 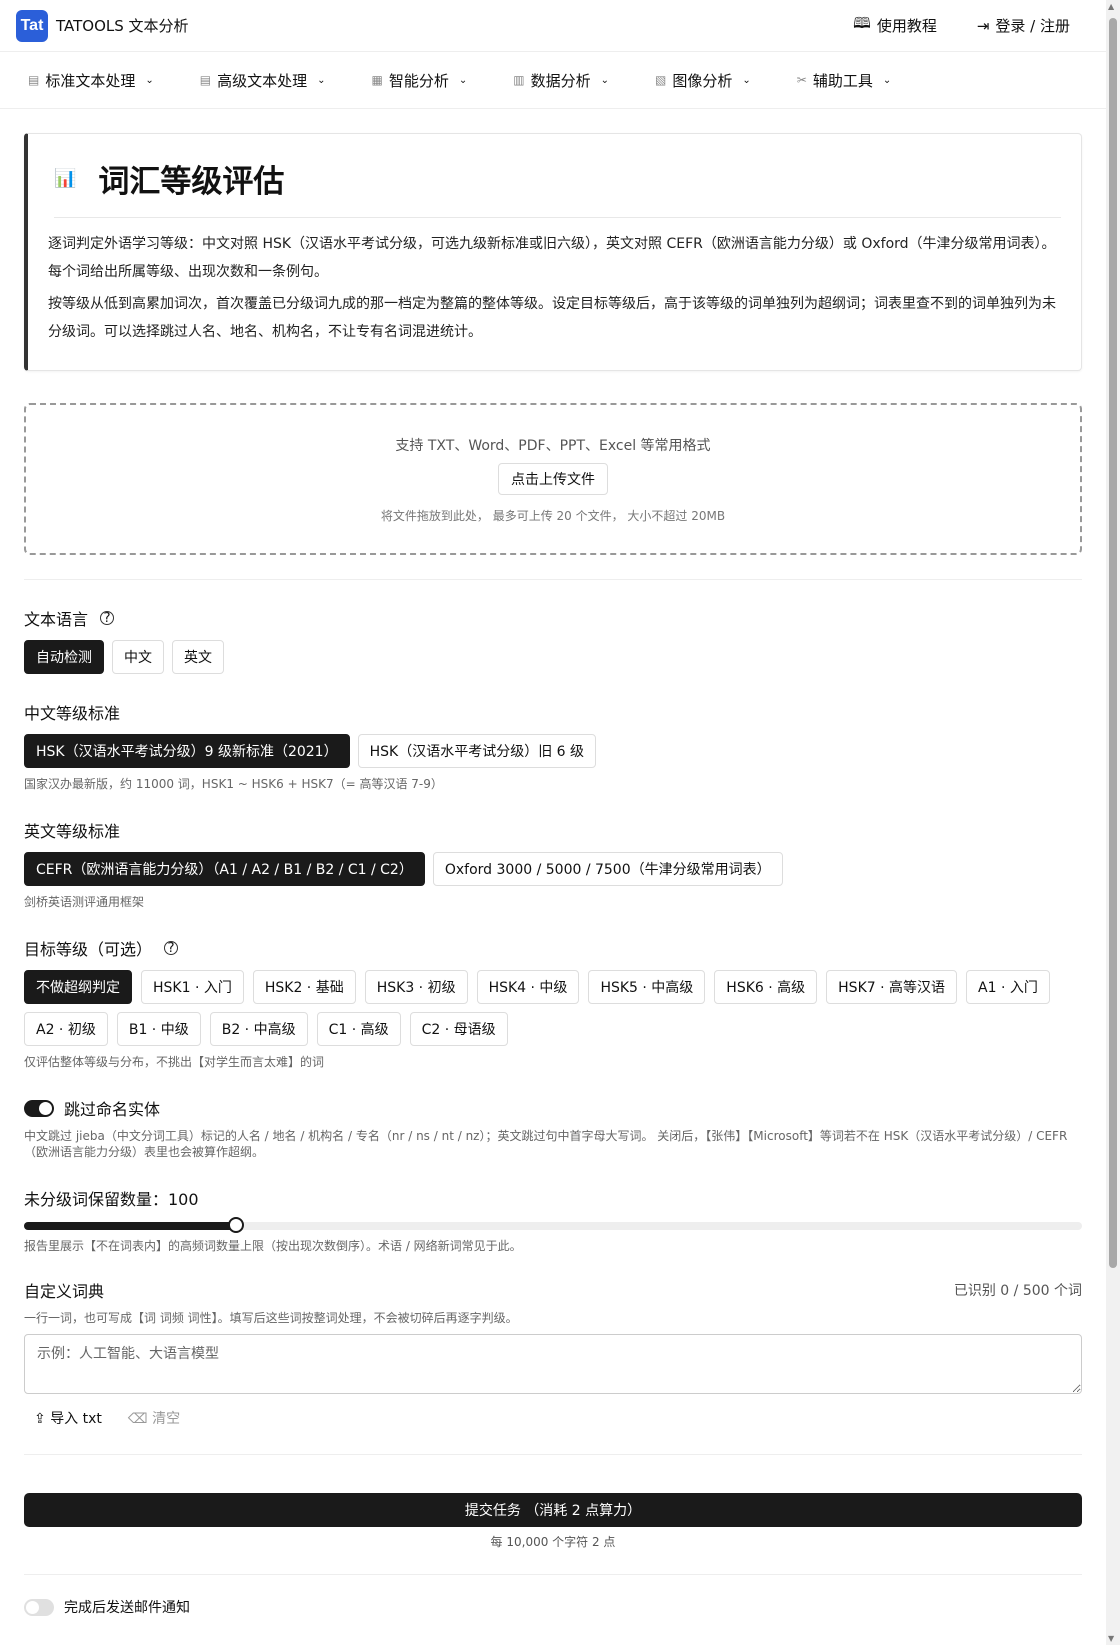 What do you see at coordinates (661, 80) in the screenshot?
I see `image-icon: ▧` at bounding box center [661, 80].